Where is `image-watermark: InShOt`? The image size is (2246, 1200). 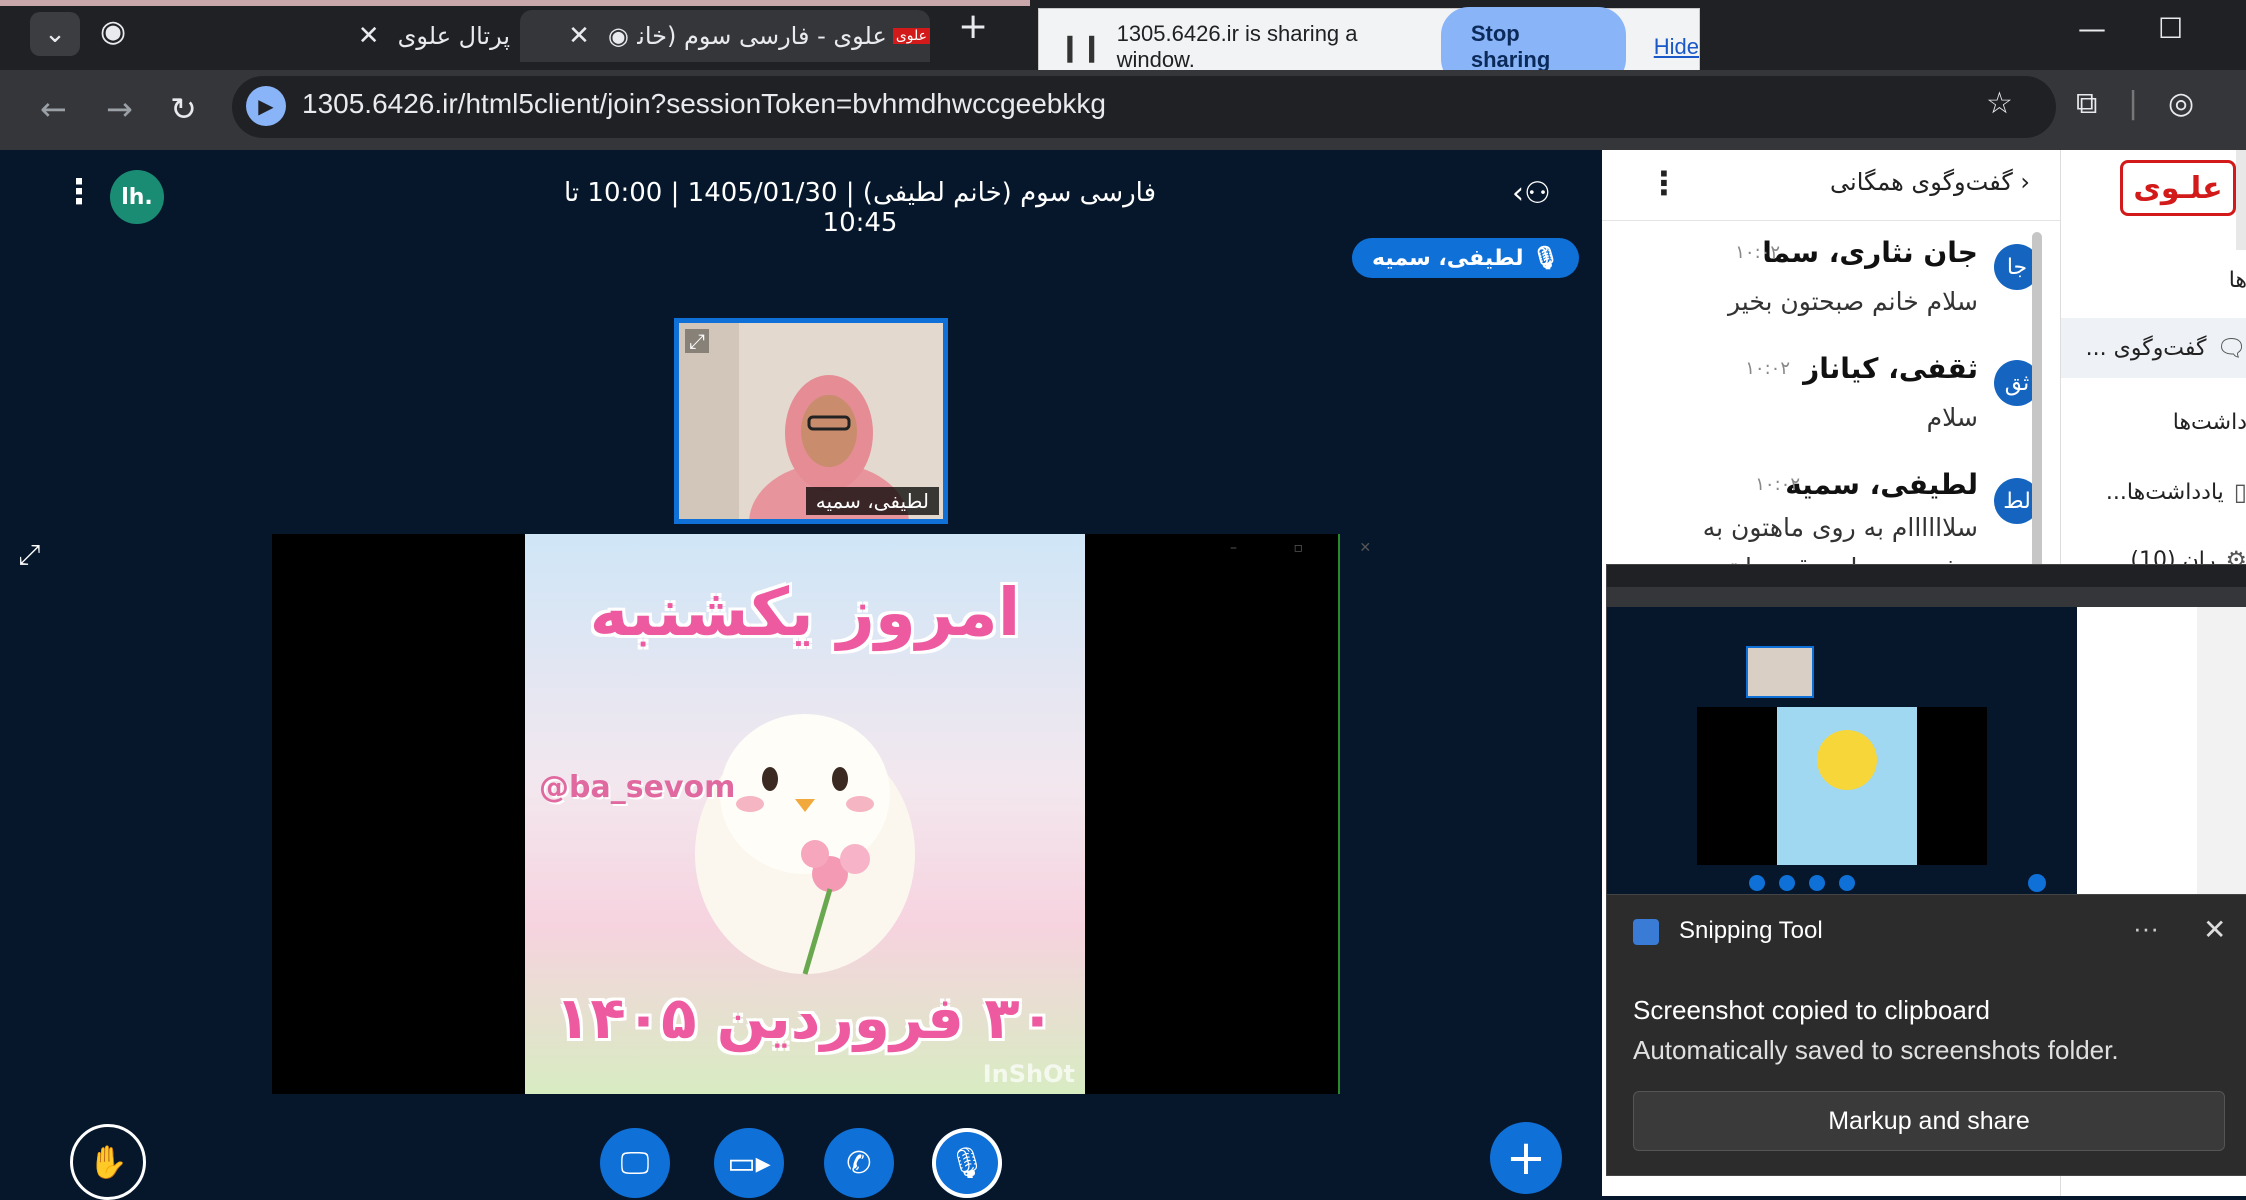 image-watermark: InShOt is located at coordinates (1028, 1074).